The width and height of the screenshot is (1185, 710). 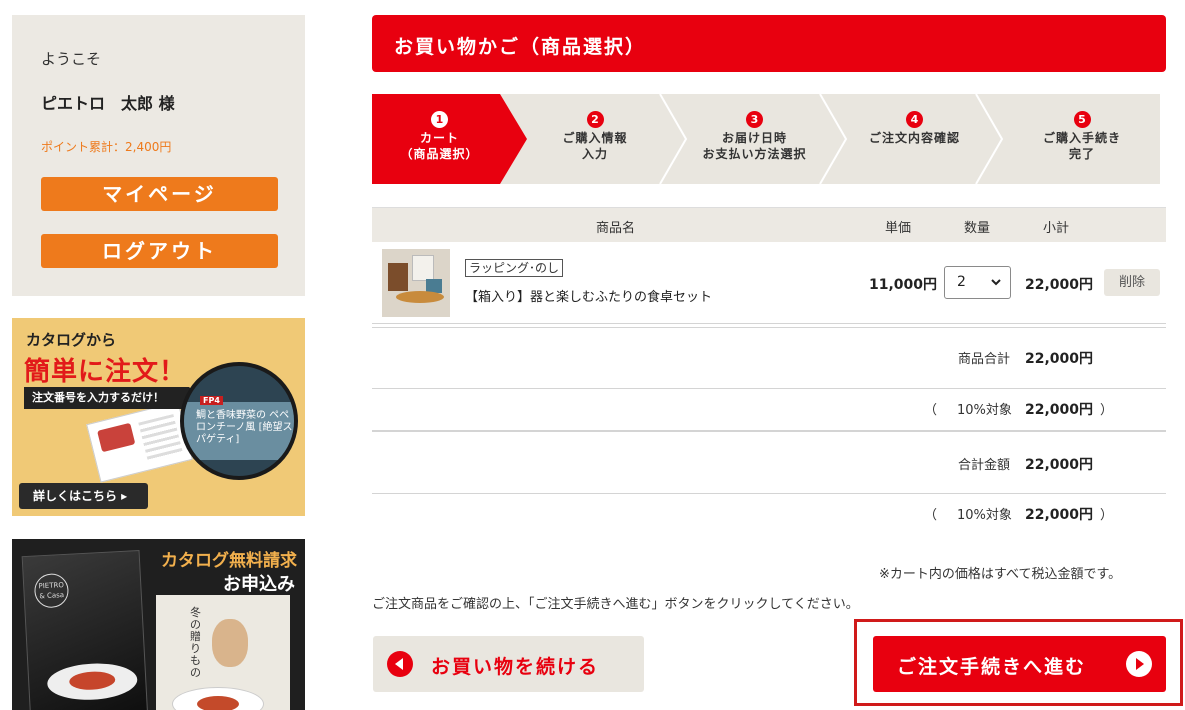 What do you see at coordinates (112, 398) in the screenshot?
I see `catalog-banner-ribbon: 注文番号を入力するだけ！` at bounding box center [112, 398].